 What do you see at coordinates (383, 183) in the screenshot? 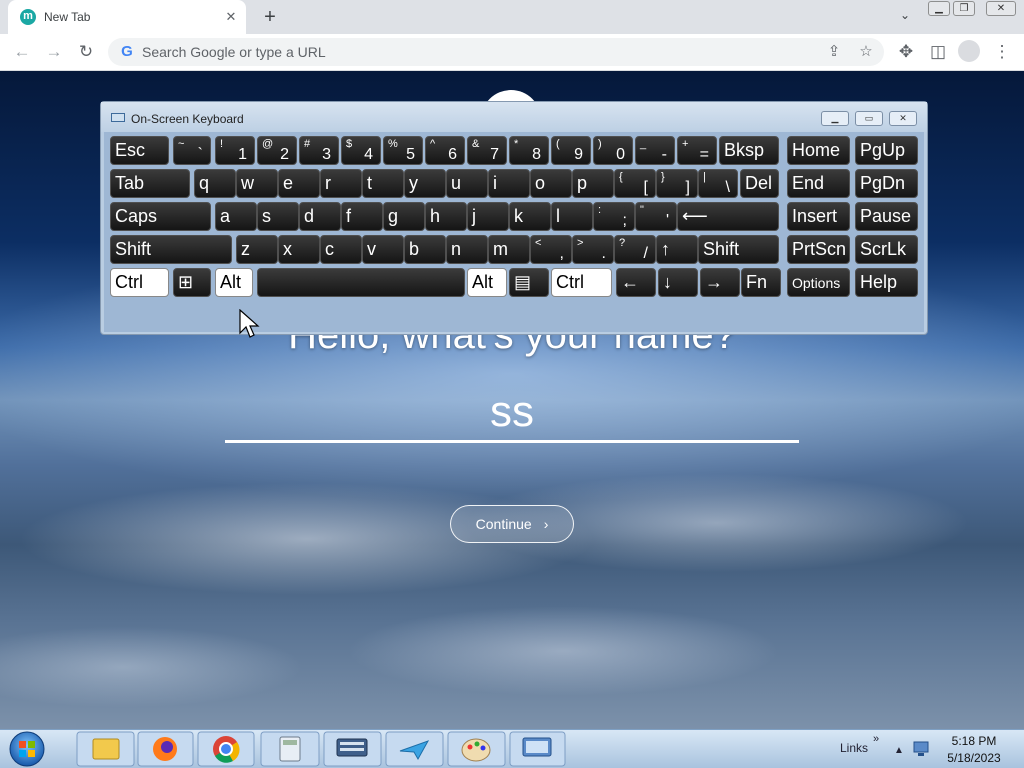
I see `key: t` at bounding box center [383, 183].